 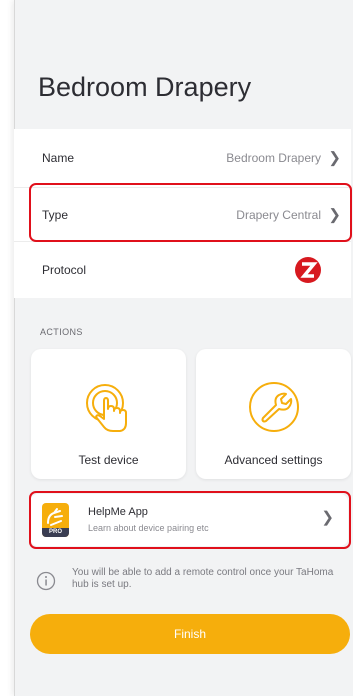 What do you see at coordinates (64, 270) in the screenshot?
I see `protocol-label: Protocol` at bounding box center [64, 270].